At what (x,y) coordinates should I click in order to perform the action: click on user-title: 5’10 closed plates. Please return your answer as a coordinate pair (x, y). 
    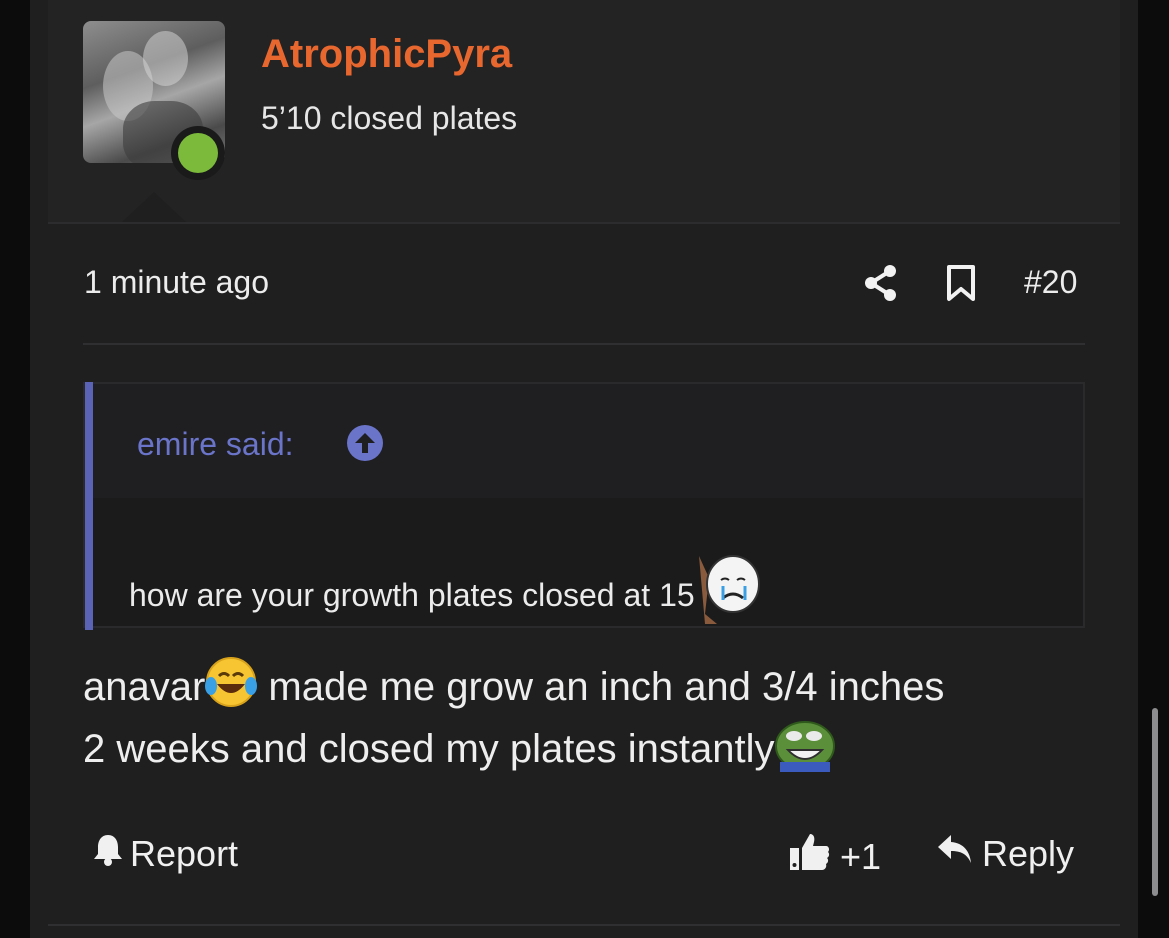
    Looking at the image, I should click on (389, 118).